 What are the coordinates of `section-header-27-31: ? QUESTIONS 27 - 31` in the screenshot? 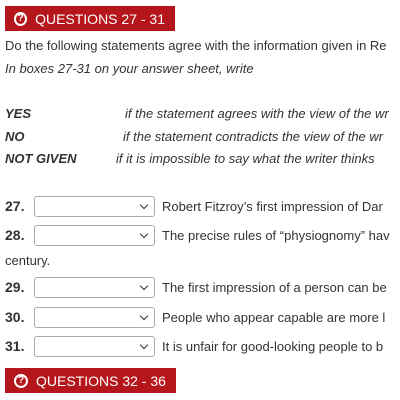 It's located at (90, 18).